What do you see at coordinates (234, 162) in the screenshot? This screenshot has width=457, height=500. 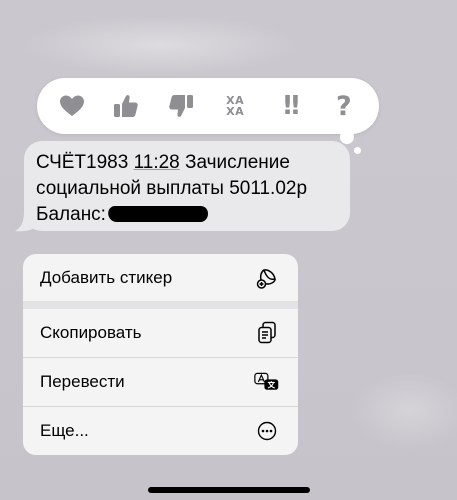 I see `message-line-1-text: Зачисление` at bounding box center [234, 162].